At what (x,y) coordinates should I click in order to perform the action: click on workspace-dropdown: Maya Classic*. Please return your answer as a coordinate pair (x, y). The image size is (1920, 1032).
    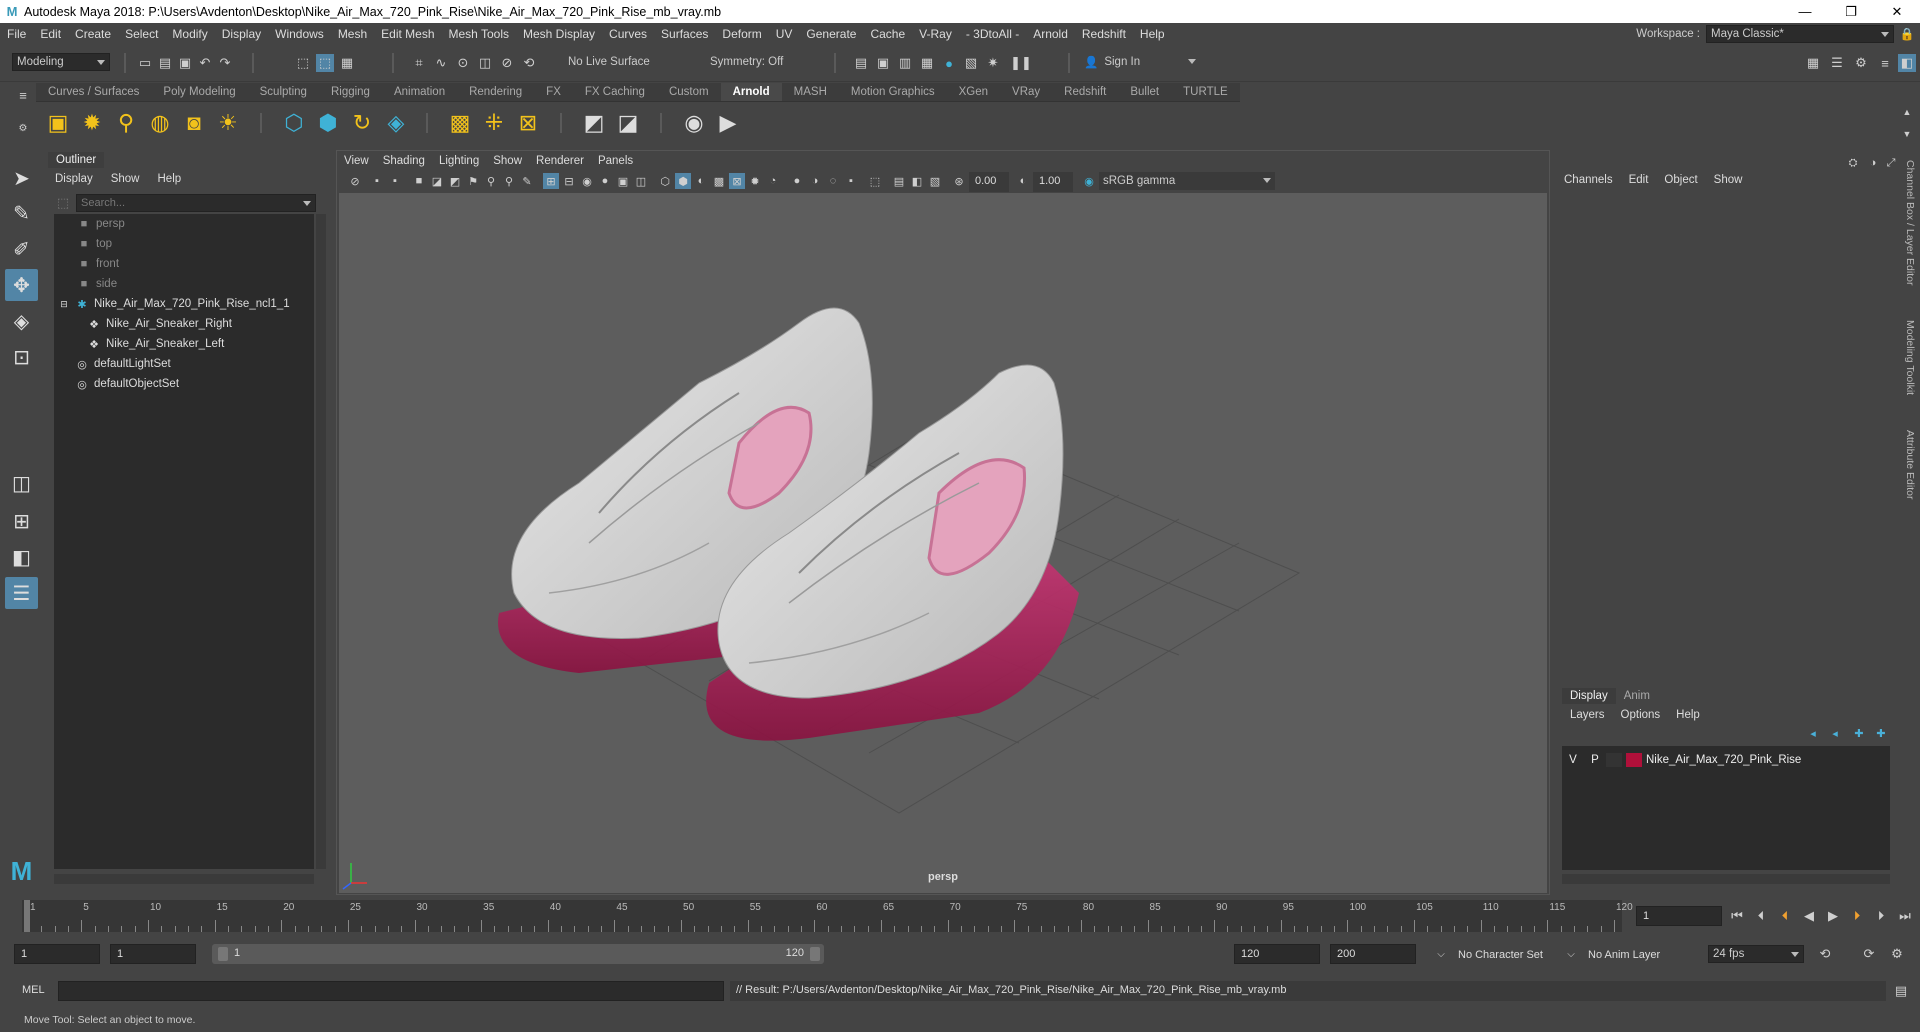
    Looking at the image, I should click on (1800, 33).